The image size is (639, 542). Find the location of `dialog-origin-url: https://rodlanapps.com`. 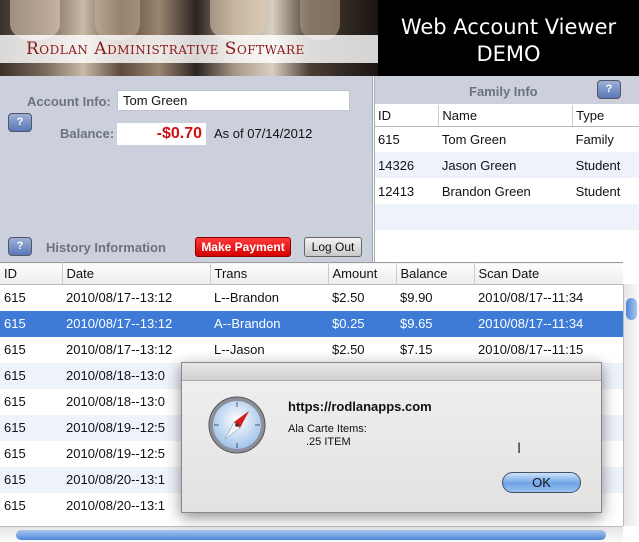

dialog-origin-url: https://rodlanapps.com is located at coordinates (360, 406).